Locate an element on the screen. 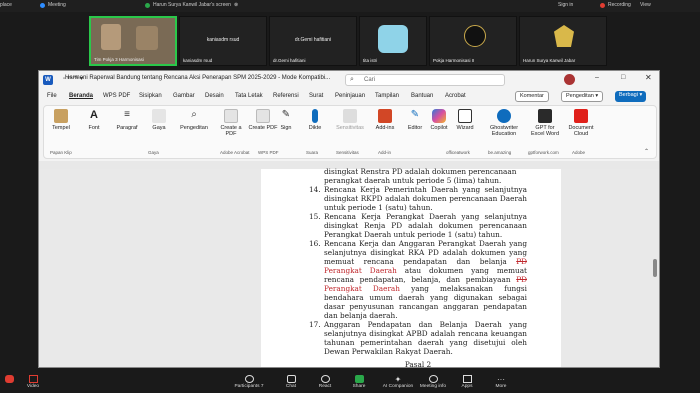 Image resolution: width=700 pixels, height=393 pixels. acrobat-icon is located at coordinates (581, 116).